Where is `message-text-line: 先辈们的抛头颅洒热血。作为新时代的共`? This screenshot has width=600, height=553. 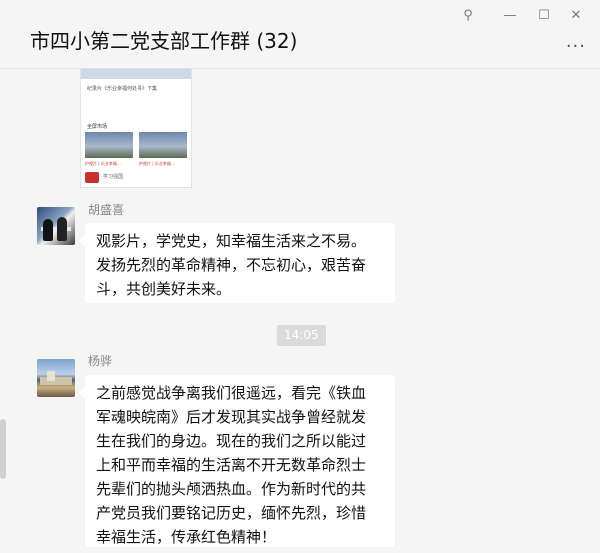 message-text-line: 先辈们的抛头颅洒热血。作为新时代的共 is located at coordinates (231, 489).